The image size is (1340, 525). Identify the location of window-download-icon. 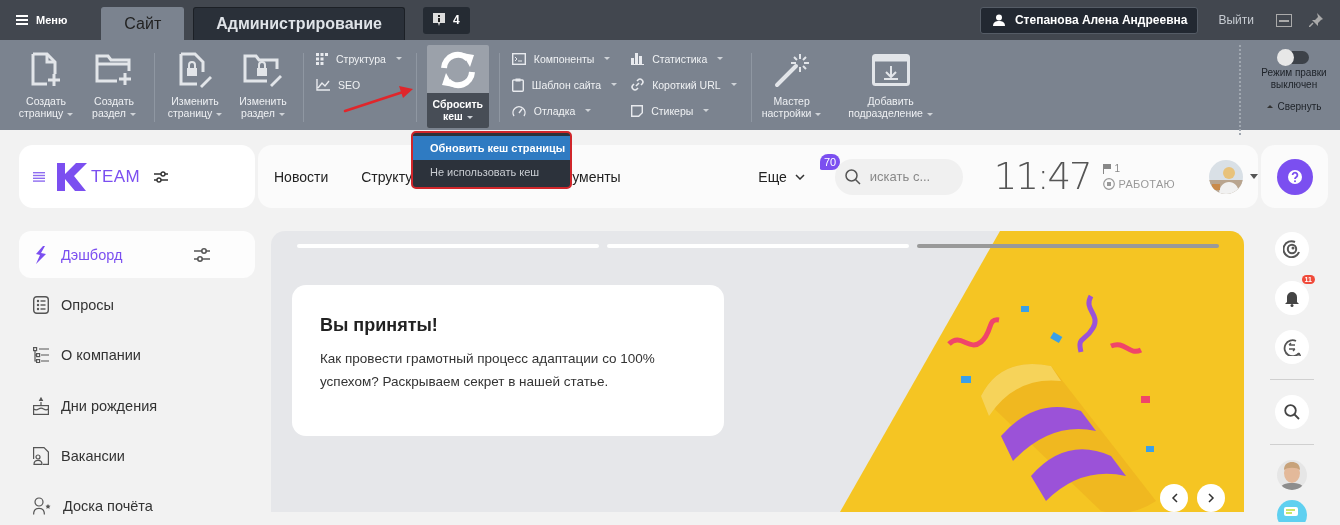
(890, 70).